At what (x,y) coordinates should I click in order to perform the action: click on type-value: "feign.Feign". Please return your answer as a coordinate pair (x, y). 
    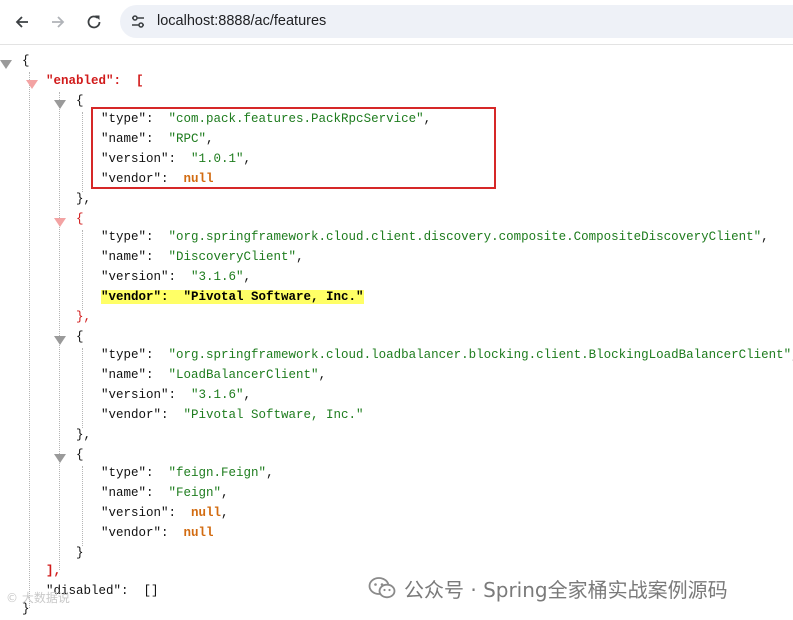
    Looking at the image, I should click on (217, 473).